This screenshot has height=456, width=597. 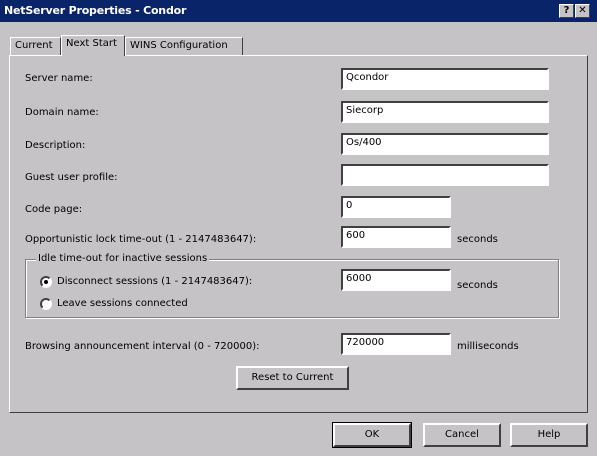 What do you see at coordinates (292, 378) in the screenshot?
I see `reset-to-current-button: Reset to Current` at bounding box center [292, 378].